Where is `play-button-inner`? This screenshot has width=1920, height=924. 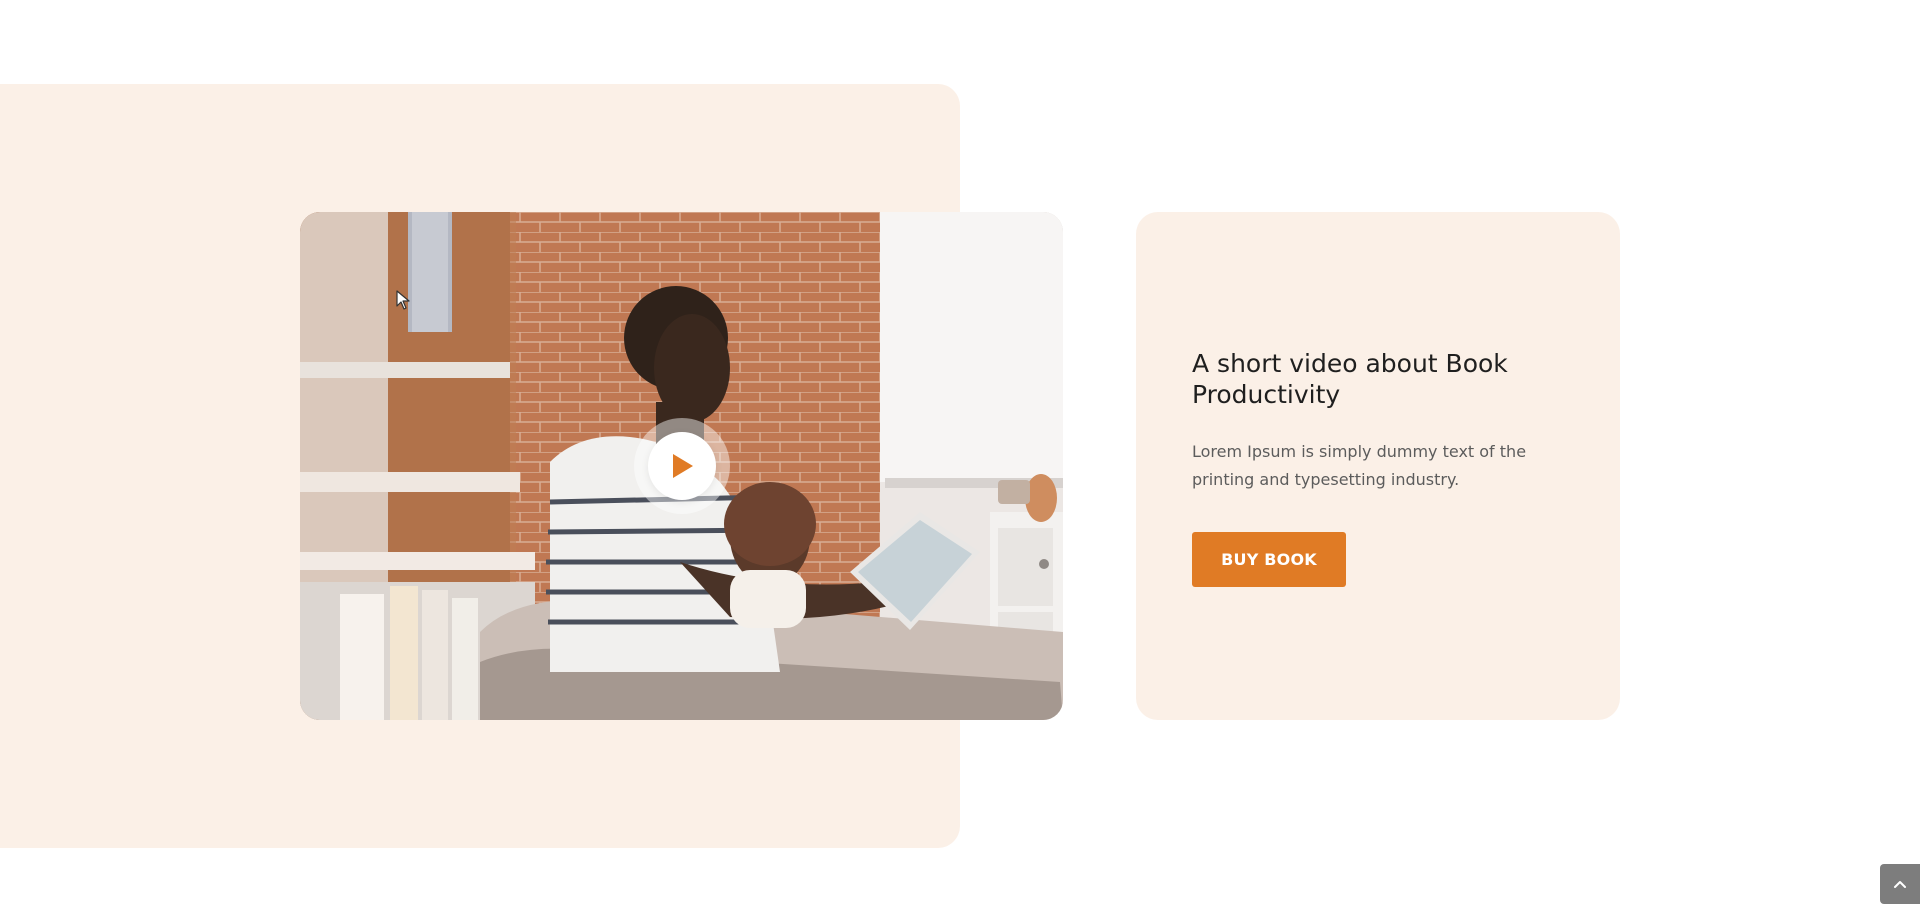 play-button-inner is located at coordinates (681, 466).